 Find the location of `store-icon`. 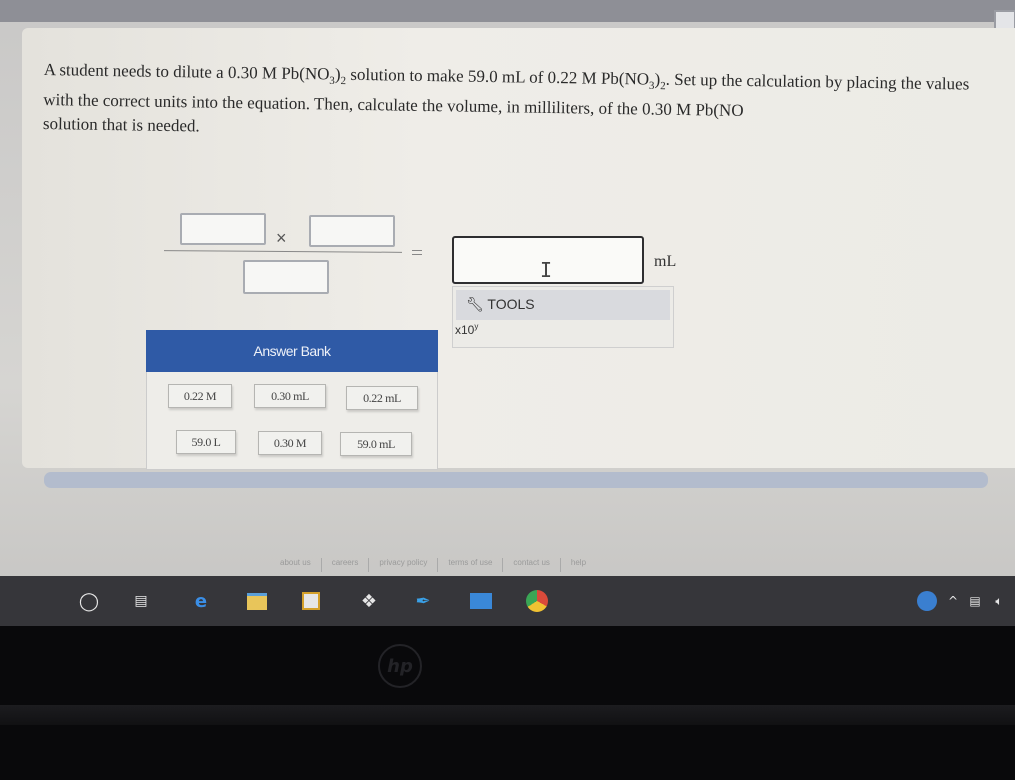

store-icon is located at coordinates (311, 601).